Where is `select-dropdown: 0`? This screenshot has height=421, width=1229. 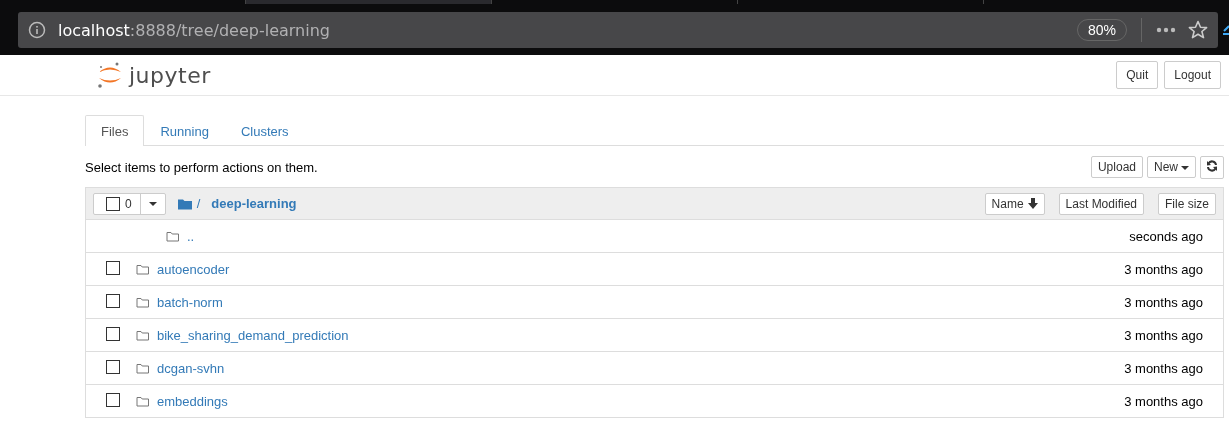 select-dropdown: 0 is located at coordinates (129, 203).